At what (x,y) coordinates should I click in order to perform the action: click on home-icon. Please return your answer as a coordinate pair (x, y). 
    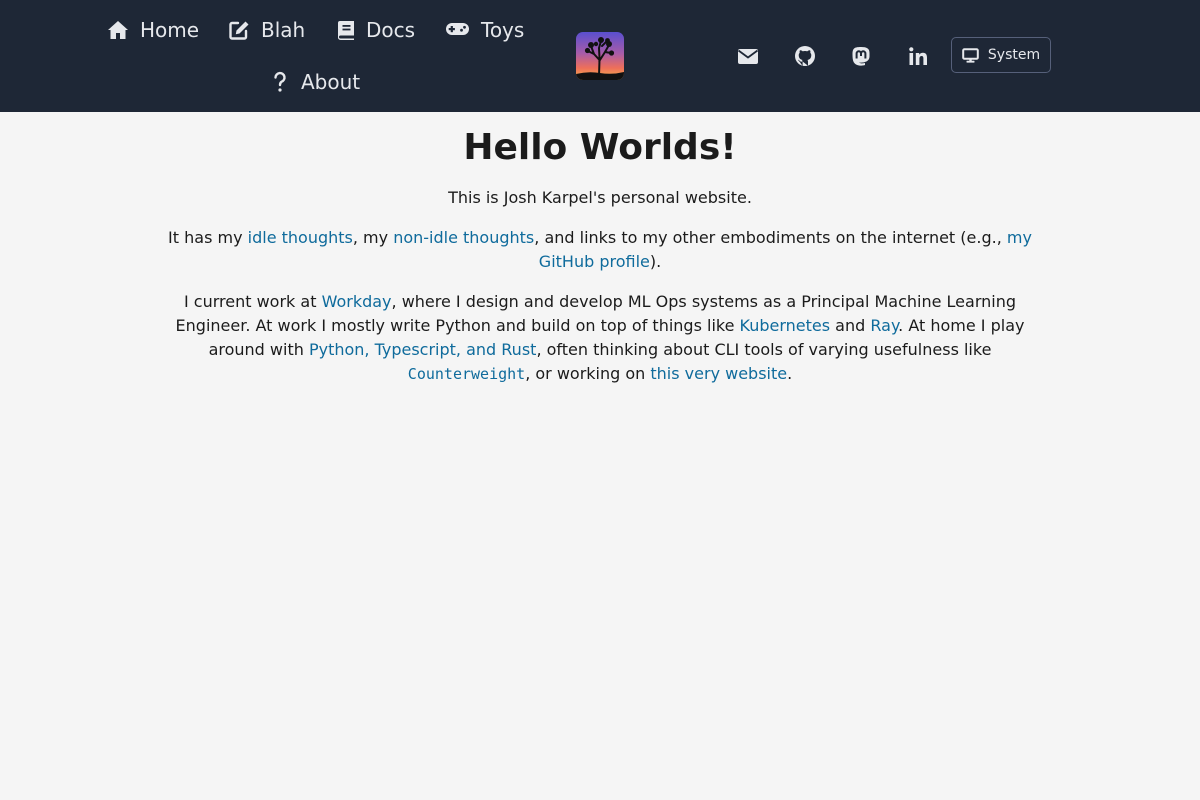
    Looking at the image, I should click on (118, 30).